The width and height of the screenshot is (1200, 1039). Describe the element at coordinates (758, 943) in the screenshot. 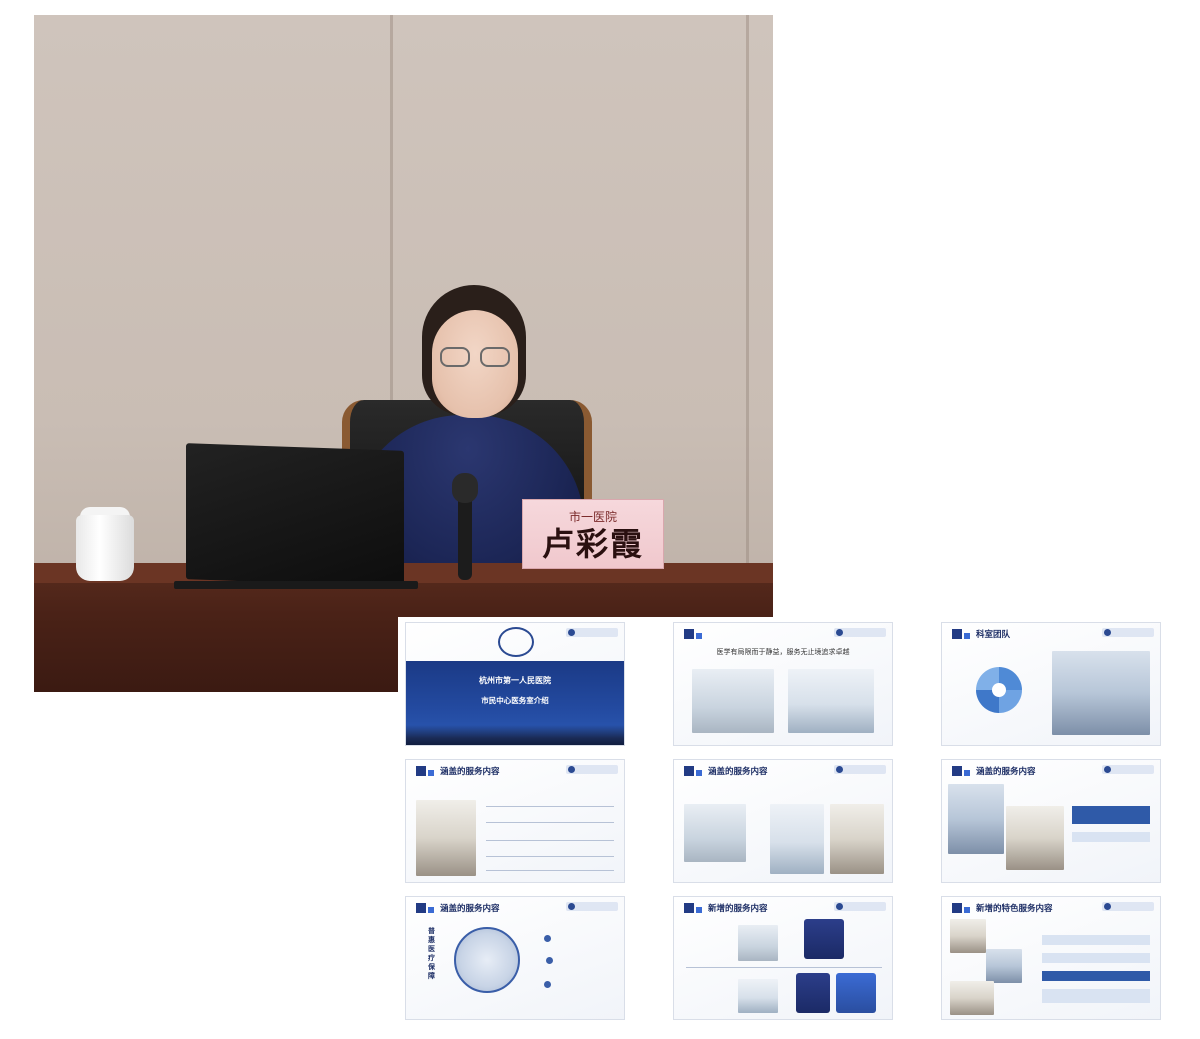

I see `screenshot-app` at that location.